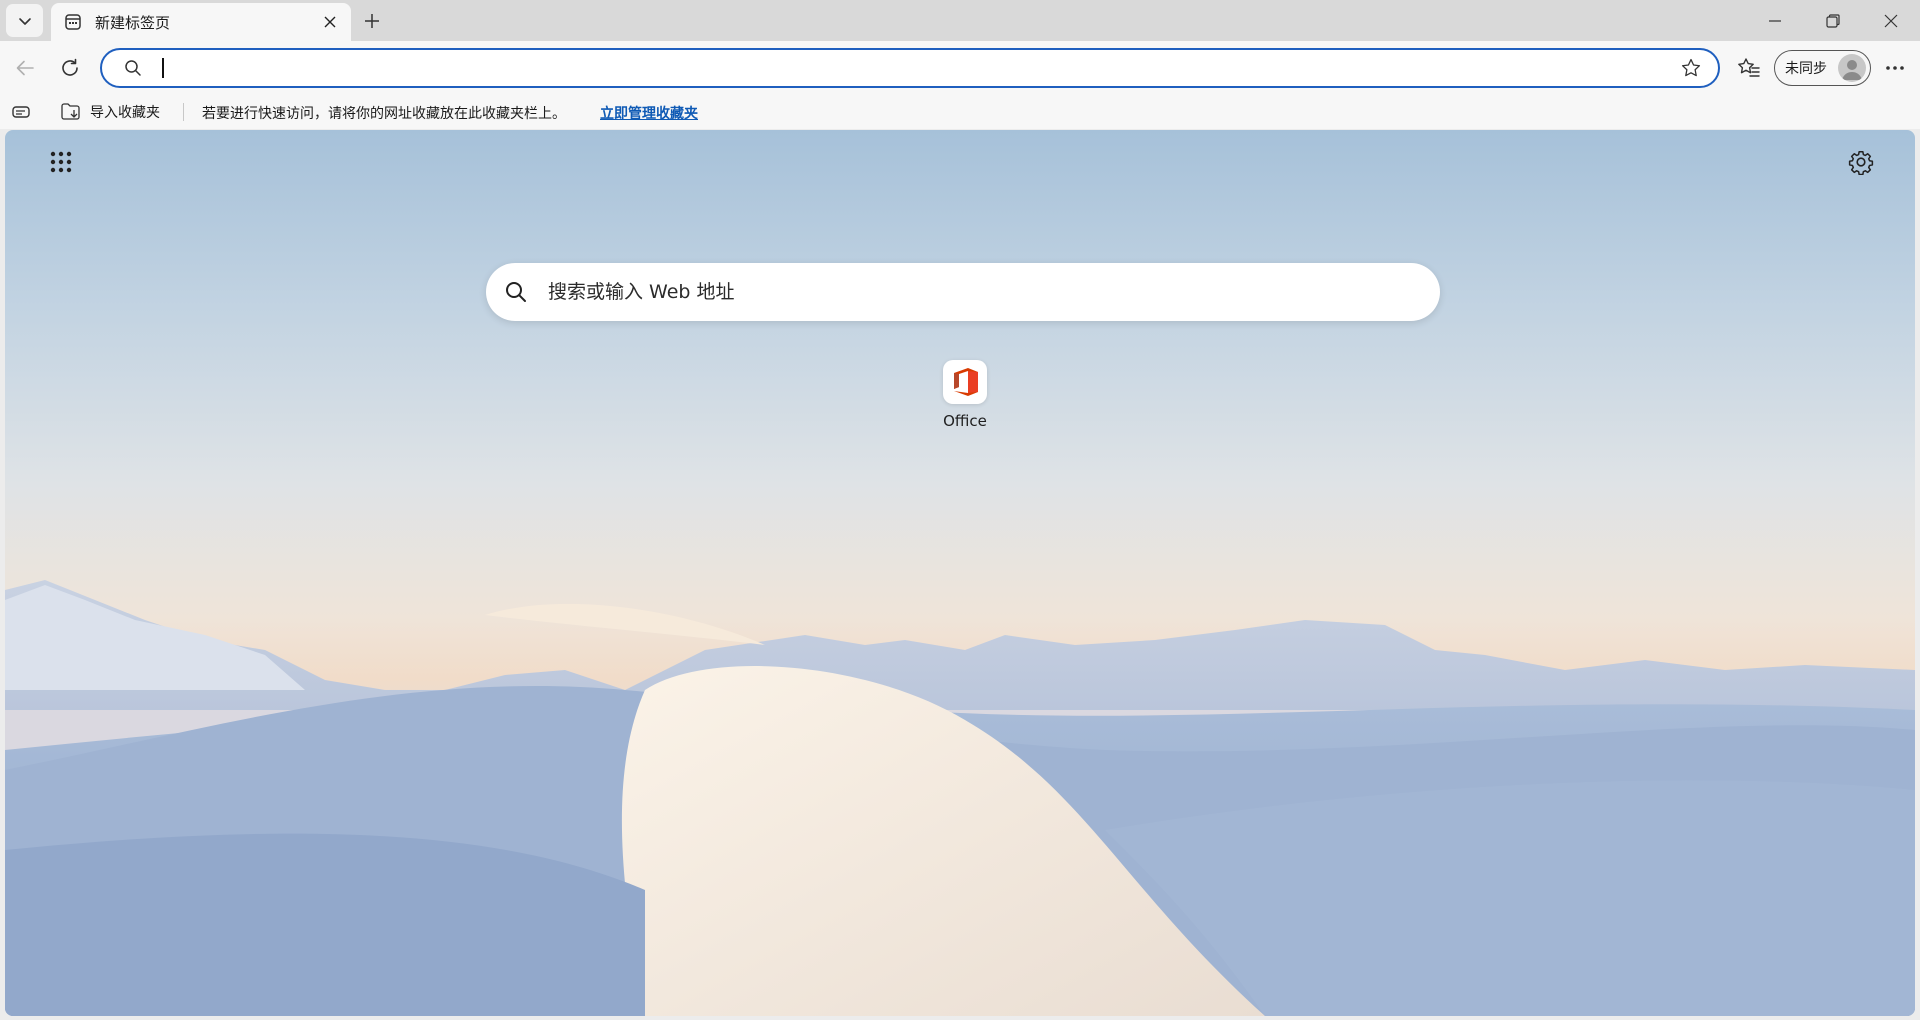 This screenshot has width=1920, height=1020. I want to click on import-icon, so click(70, 111).